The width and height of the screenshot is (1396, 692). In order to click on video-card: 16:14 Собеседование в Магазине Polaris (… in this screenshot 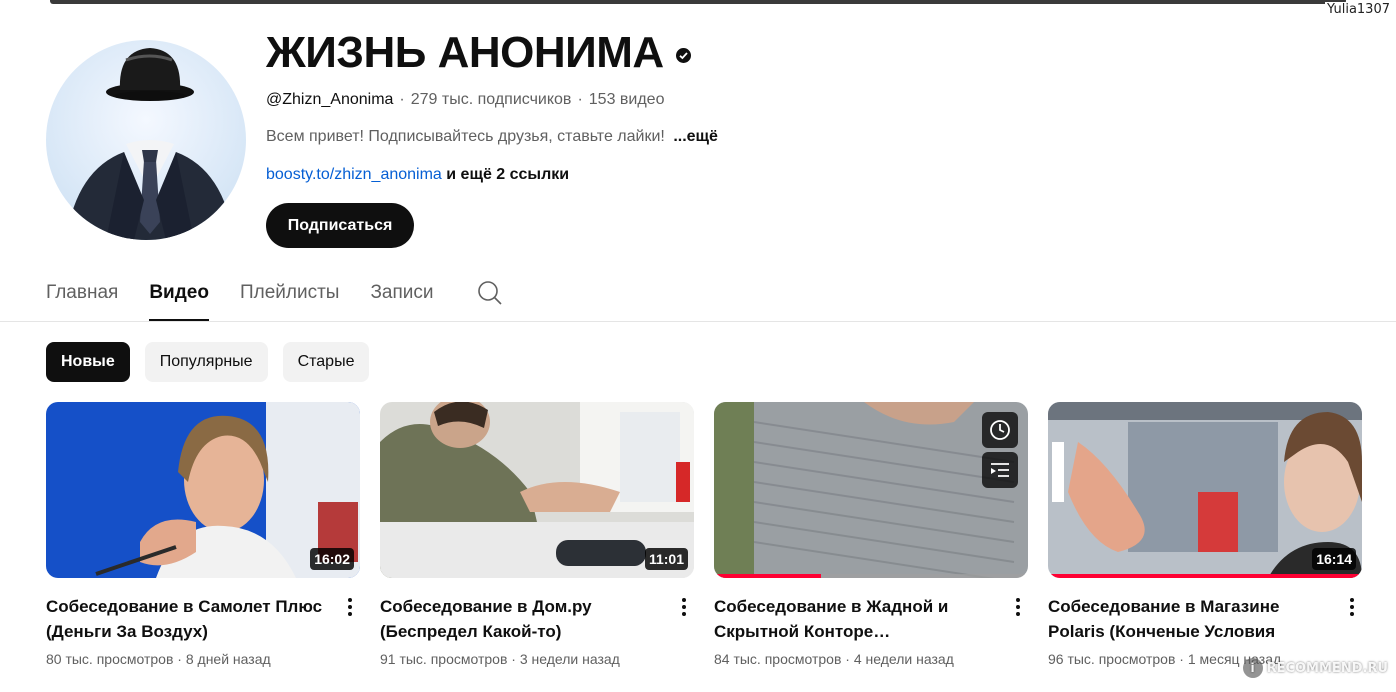, I will do `click(1205, 534)`.